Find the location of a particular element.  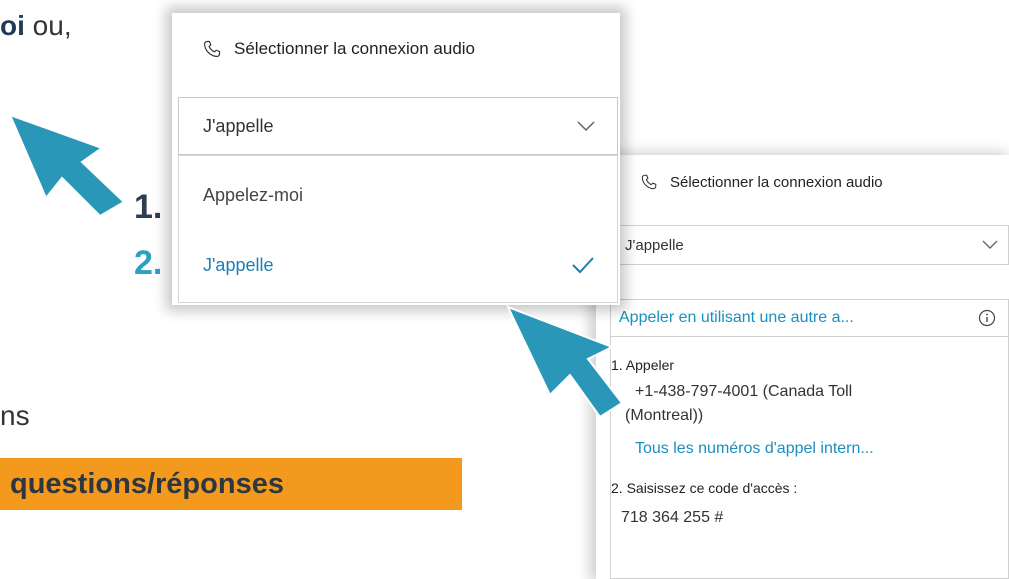

phone-number-line1: +1-438-797-4001 (Canada Toll is located at coordinates (744, 391).